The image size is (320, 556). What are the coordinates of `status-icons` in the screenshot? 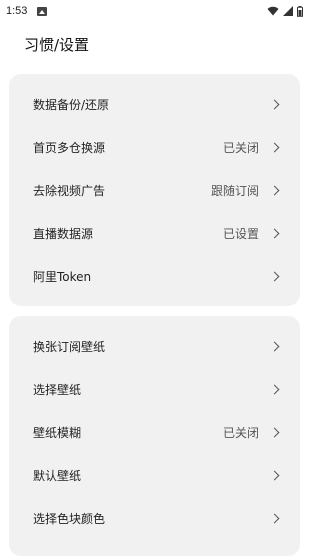 It's located at (285, 11).